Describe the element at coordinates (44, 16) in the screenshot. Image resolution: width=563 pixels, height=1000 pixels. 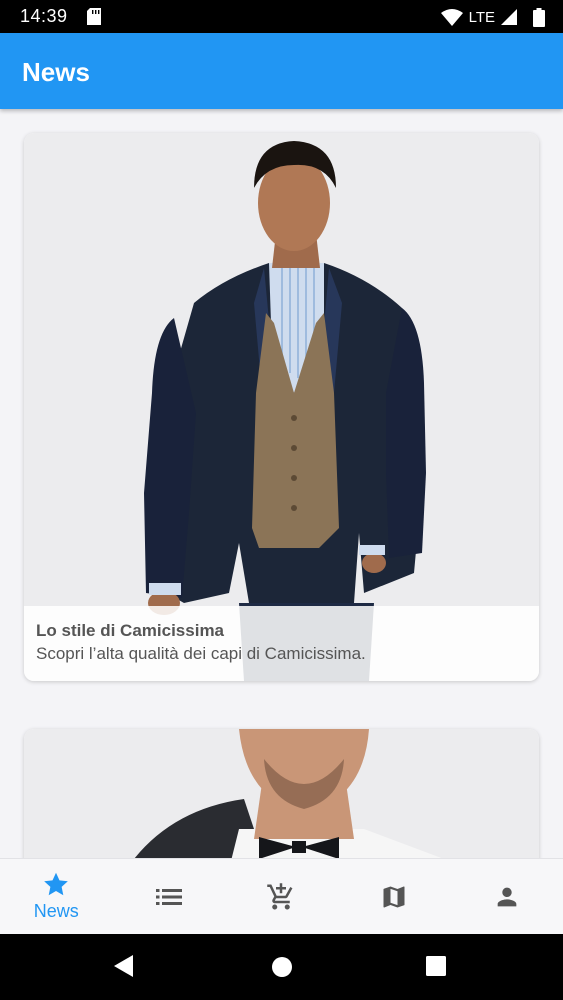
I see `status-time: 14:39` at that location.